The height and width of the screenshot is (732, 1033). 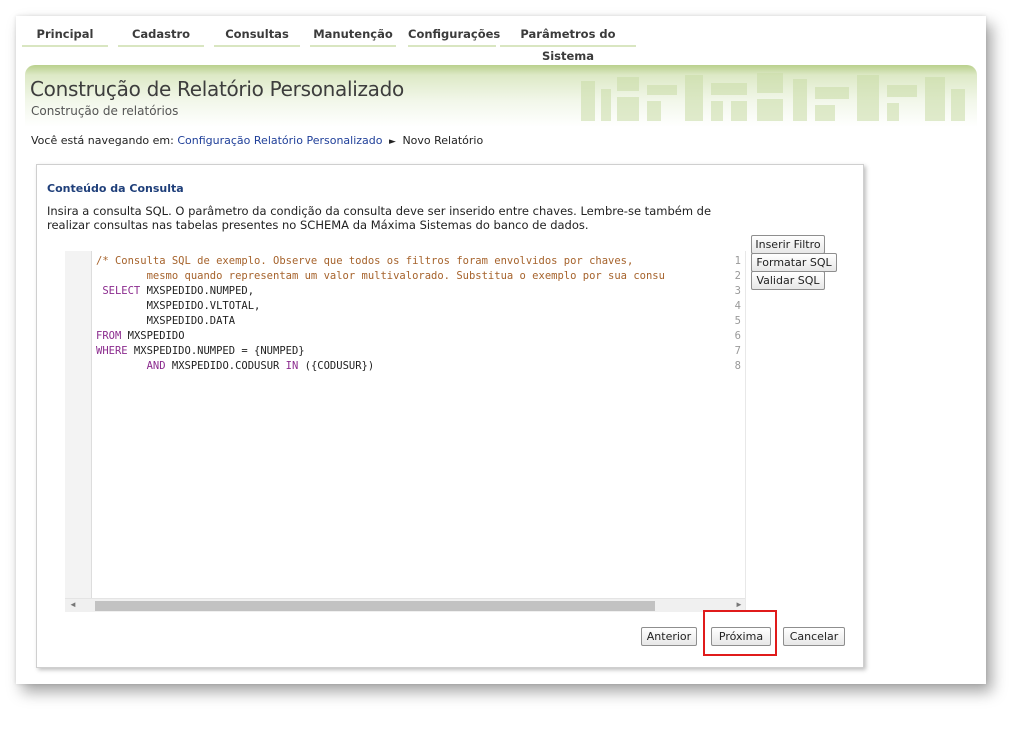 What do you see at coordinates (737, 366) in the screenshot?
I see `line-number: 8` at bounding box center [737, 366].